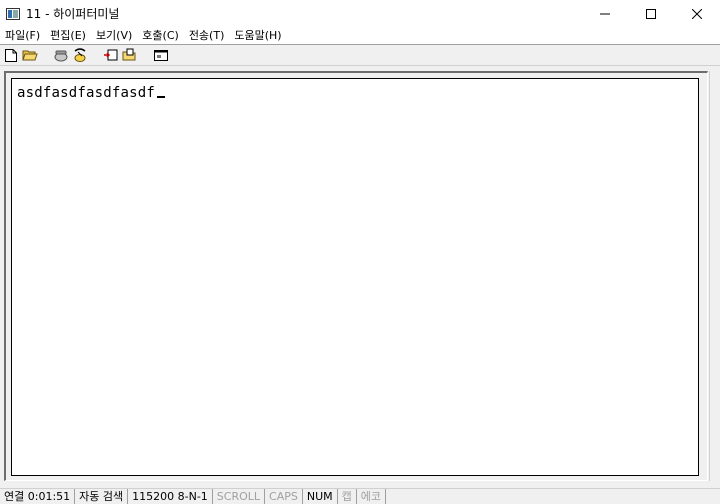  What do you see at coordinates (360, 484) in the screenshot?
I see `horizontal-spacer` at bounding box center [360, 484].